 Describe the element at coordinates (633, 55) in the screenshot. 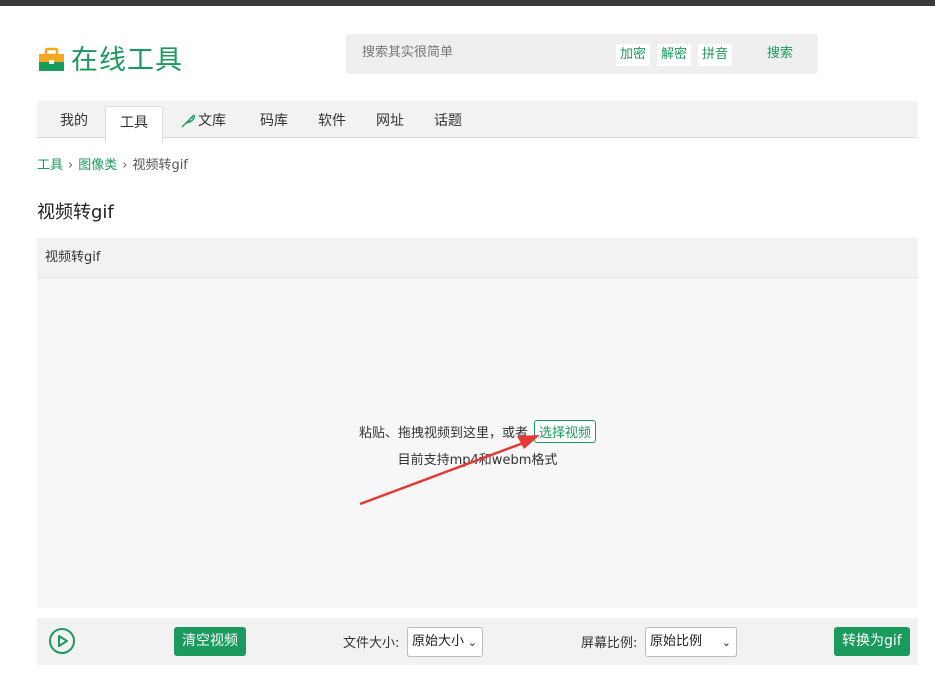

I see `quick-link-encrypt: 加密` at that location.